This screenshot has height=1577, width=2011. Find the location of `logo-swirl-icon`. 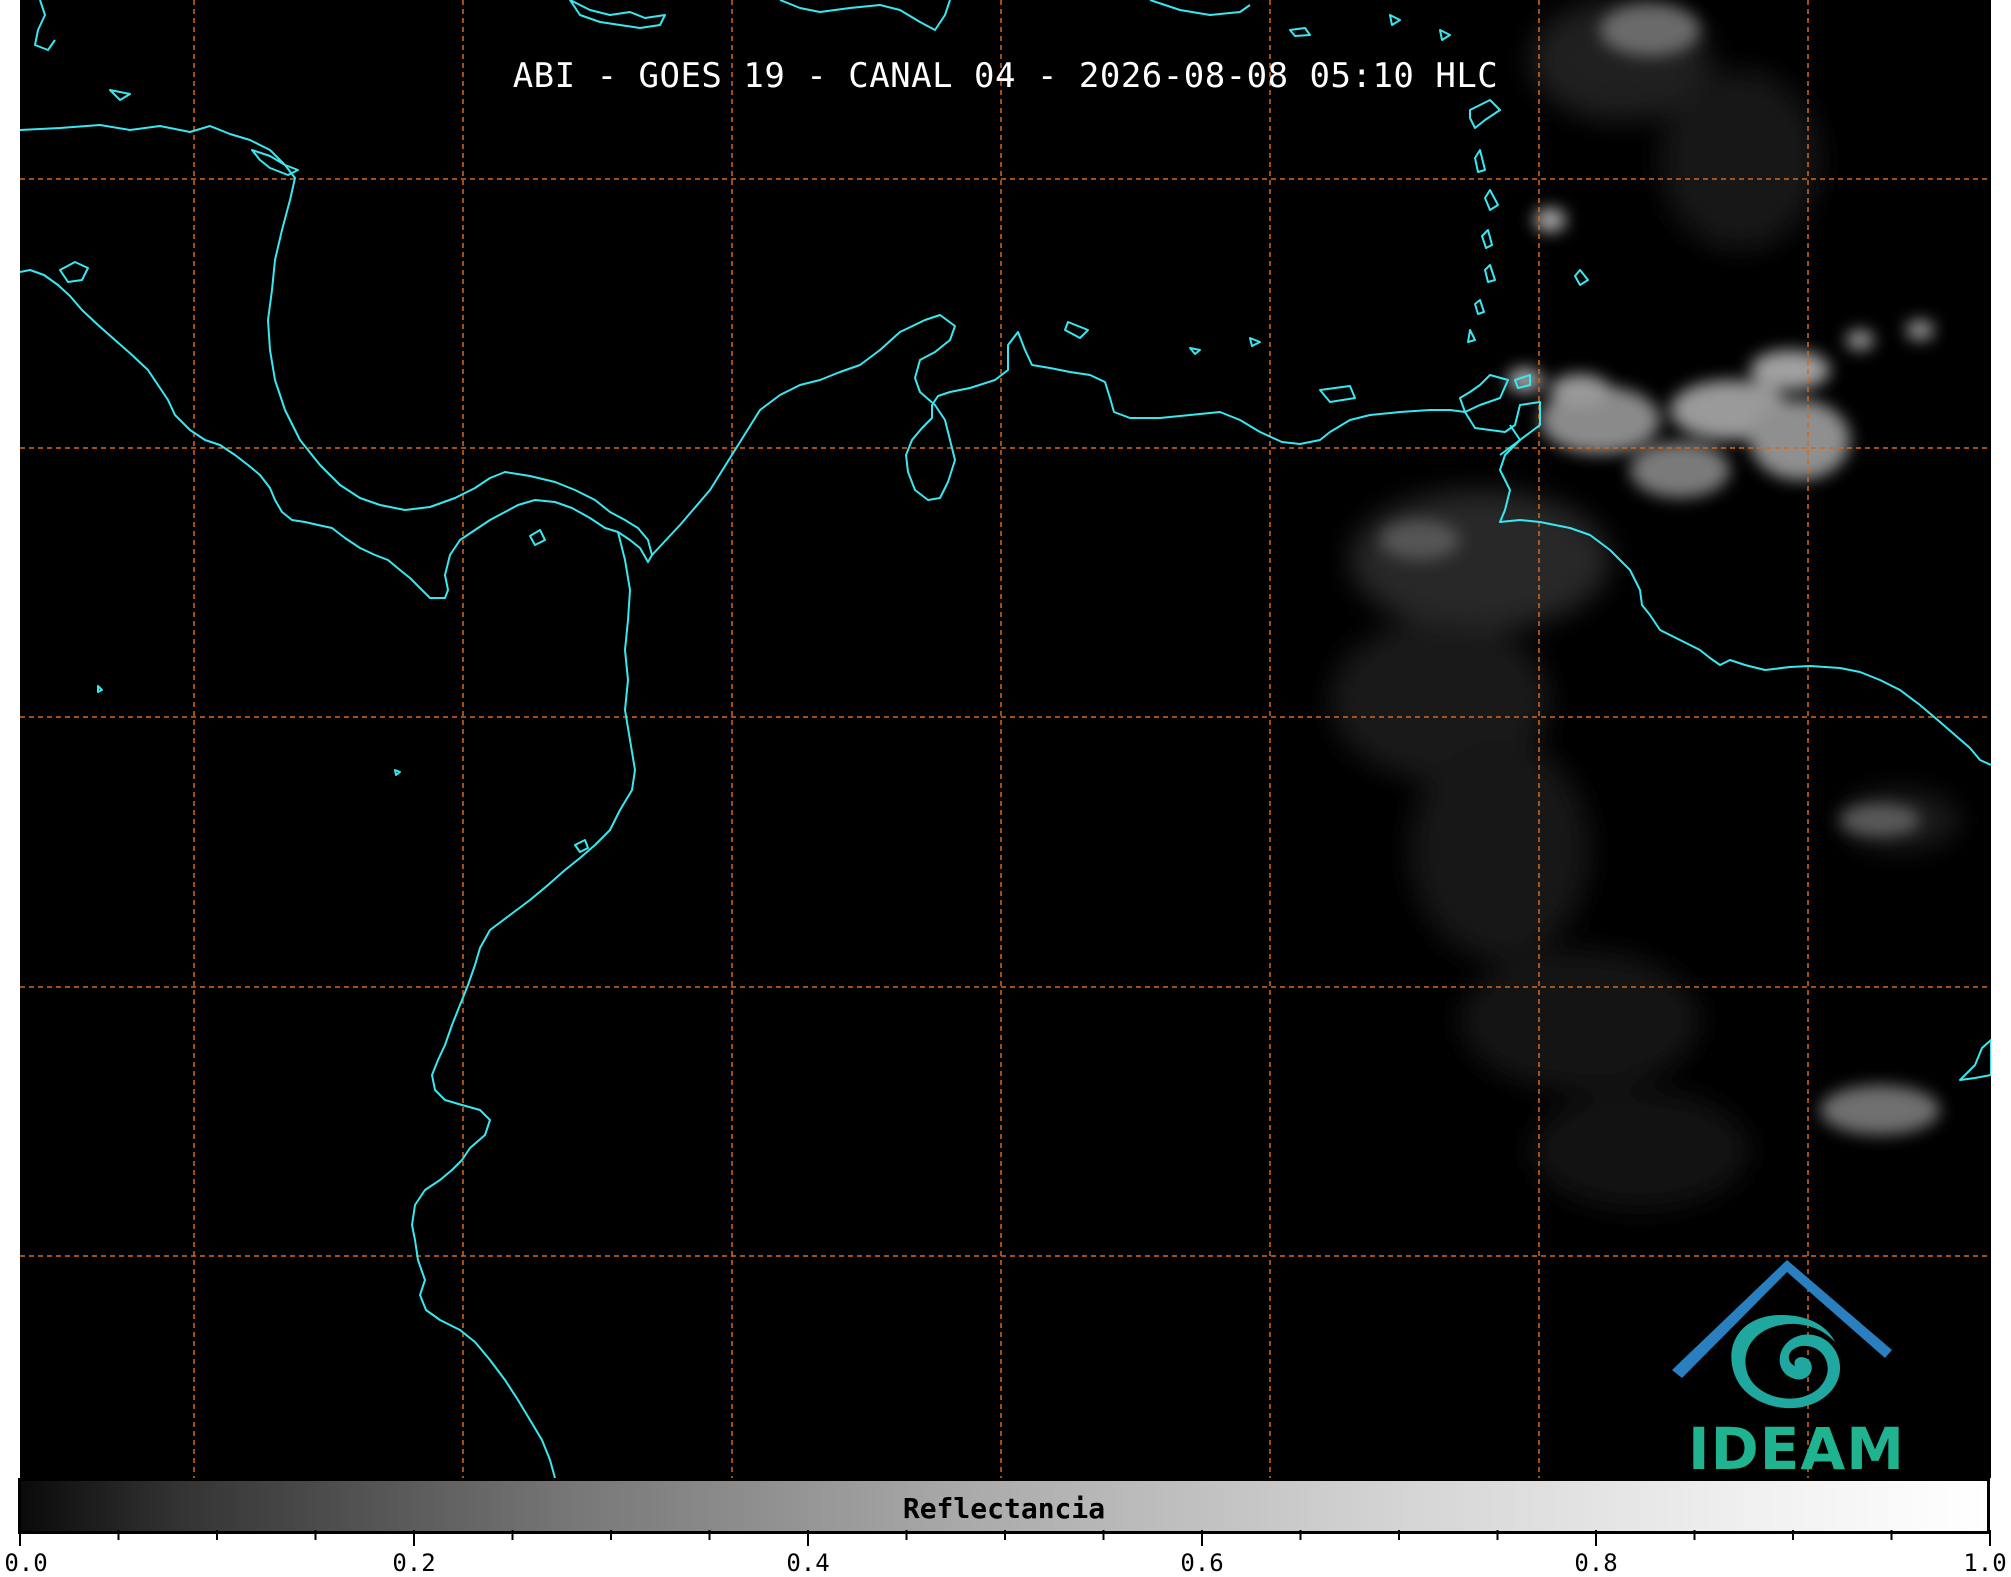

logo-swirl-icon is located at coordinates (1786, 1362).